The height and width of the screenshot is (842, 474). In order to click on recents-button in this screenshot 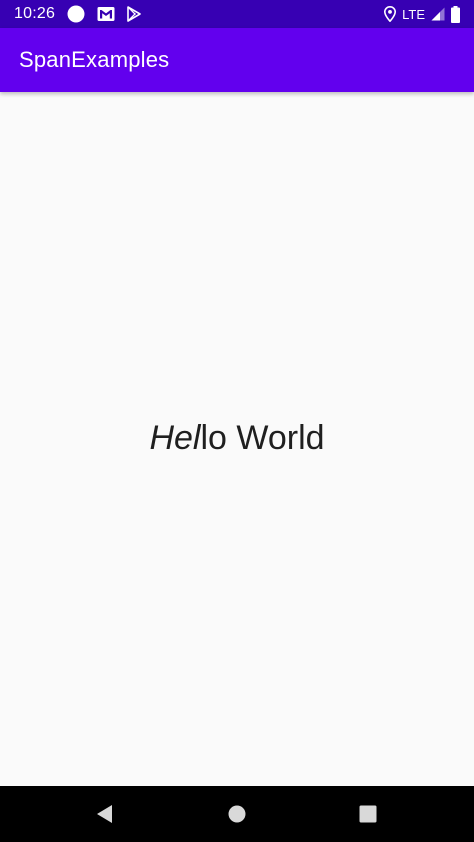, I will do `click(368, 814)`.